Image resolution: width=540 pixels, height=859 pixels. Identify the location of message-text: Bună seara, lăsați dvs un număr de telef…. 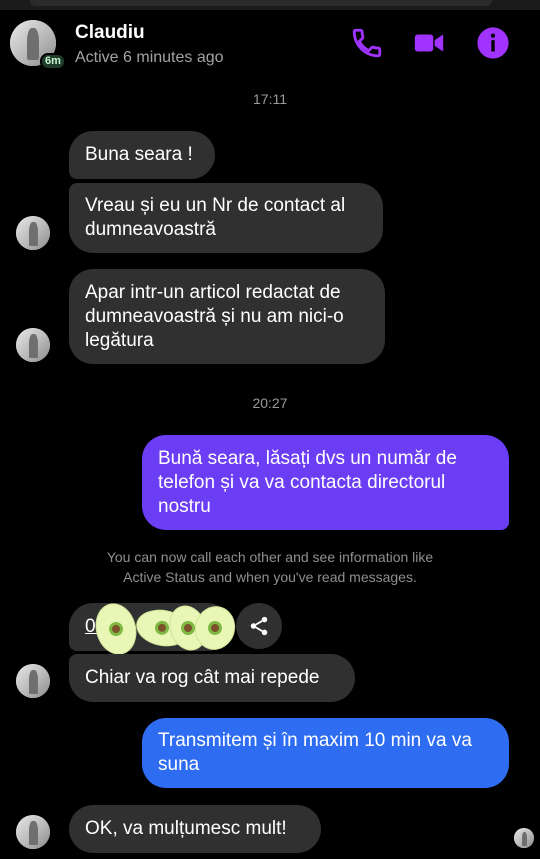
(307, 482).